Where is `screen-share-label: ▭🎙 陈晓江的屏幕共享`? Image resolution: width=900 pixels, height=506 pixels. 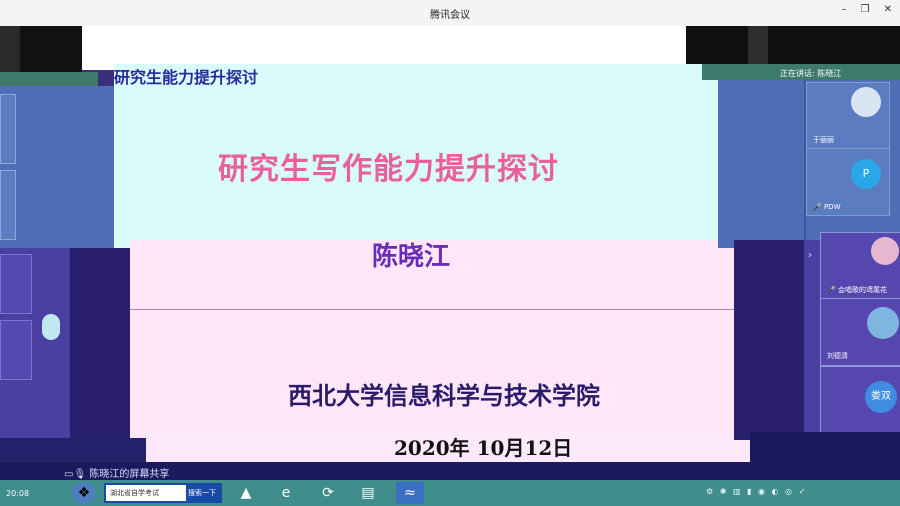
screen-share-label: ▭🎙 陈晓江的屏幕共享 is located at coordinates (117, 474).